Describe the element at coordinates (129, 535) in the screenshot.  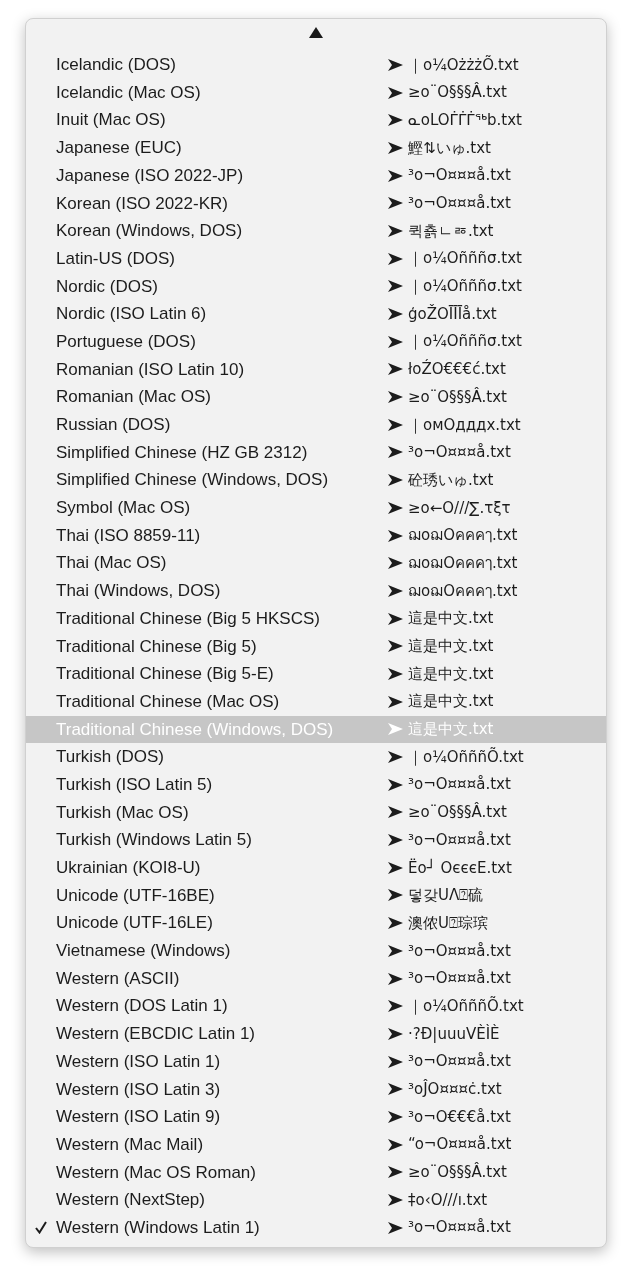
I see `encoding-label: Thai (ISO 8859-11)` at that location.